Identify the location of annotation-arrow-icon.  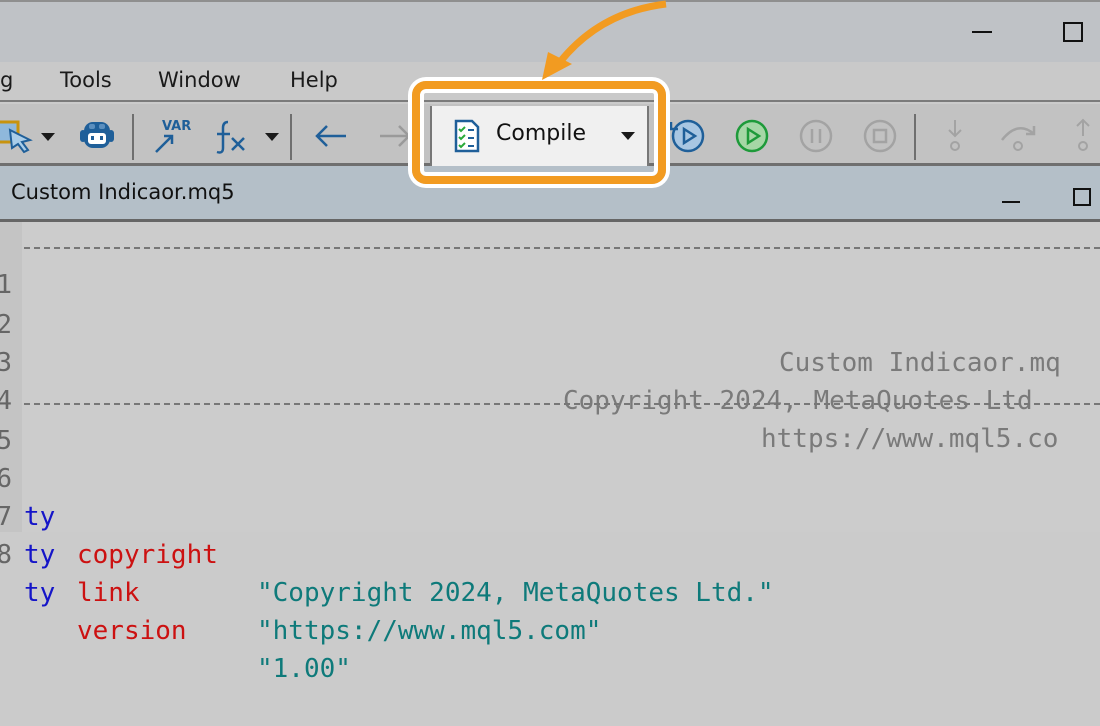
(604, 40).